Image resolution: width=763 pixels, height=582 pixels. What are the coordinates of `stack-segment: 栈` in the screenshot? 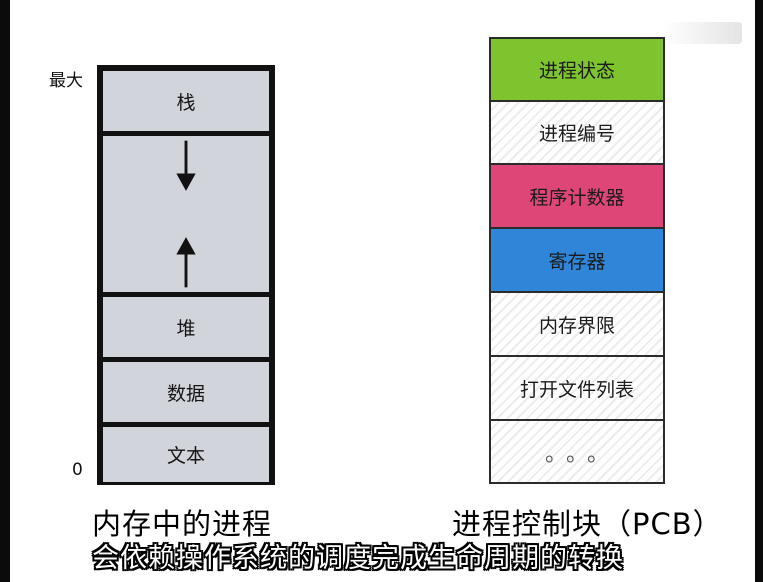 It's located at (186, 101).